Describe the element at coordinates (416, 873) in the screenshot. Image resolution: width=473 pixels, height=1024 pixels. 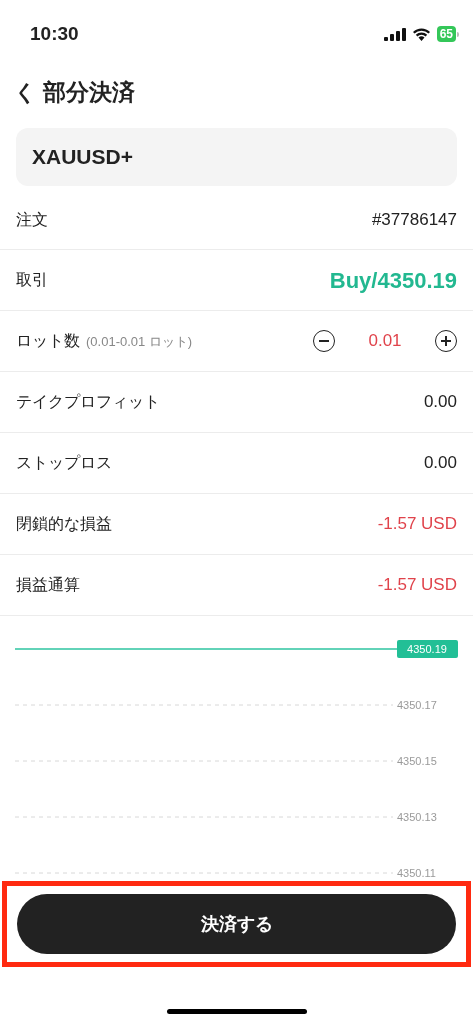
I see `price-level-label: 4350.11` at that location.